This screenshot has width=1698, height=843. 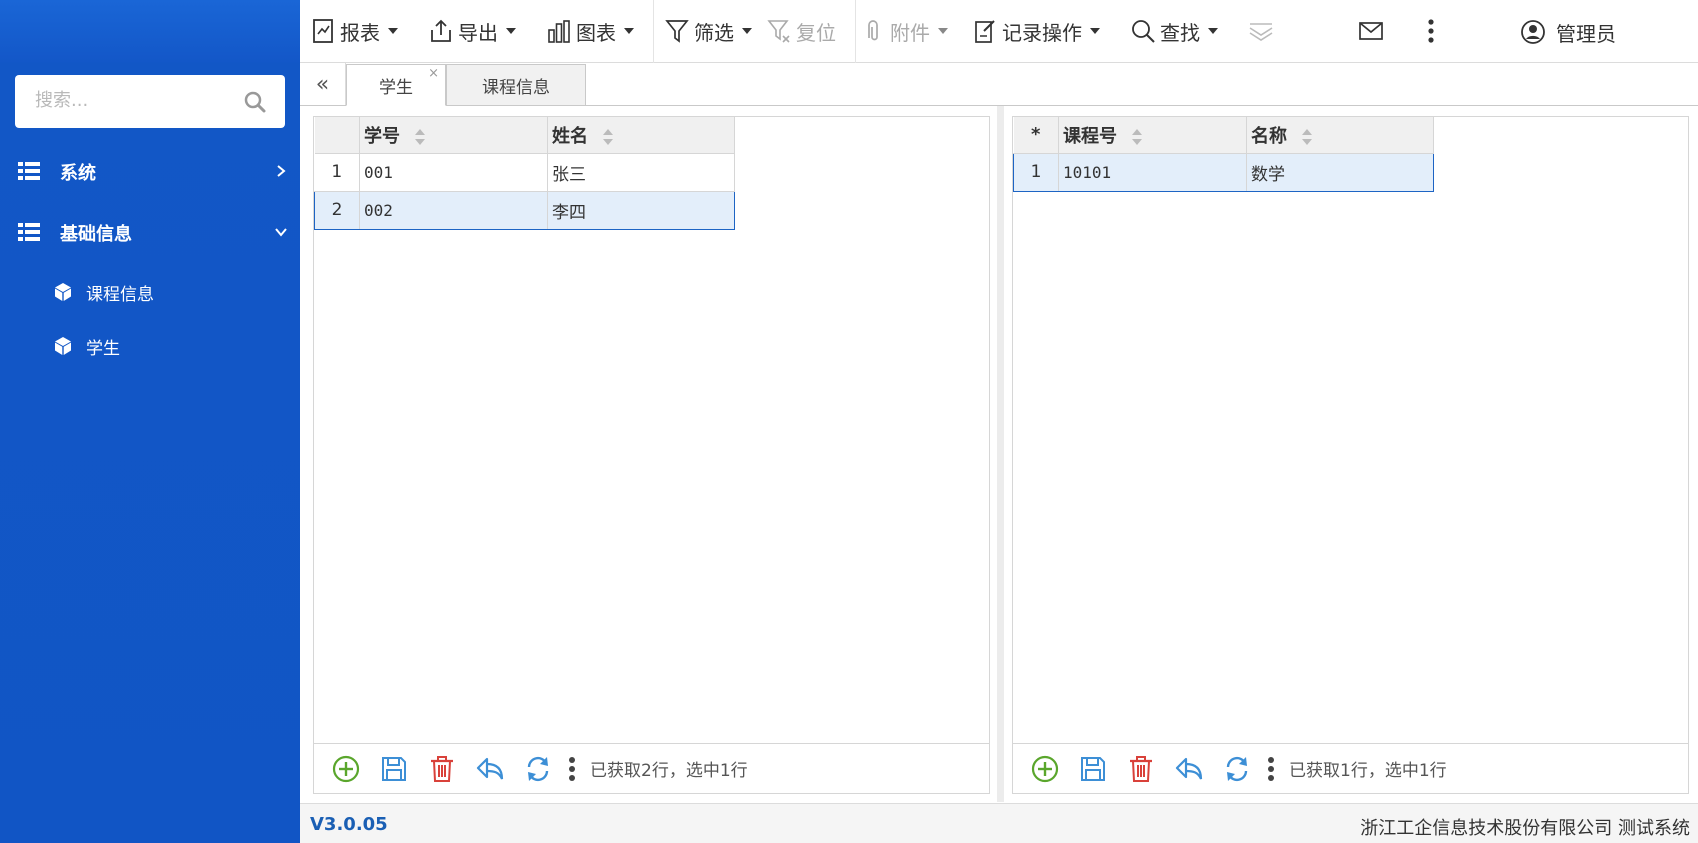 I want to click on reset-filter-button: 复位, so click(x=801, y=31).